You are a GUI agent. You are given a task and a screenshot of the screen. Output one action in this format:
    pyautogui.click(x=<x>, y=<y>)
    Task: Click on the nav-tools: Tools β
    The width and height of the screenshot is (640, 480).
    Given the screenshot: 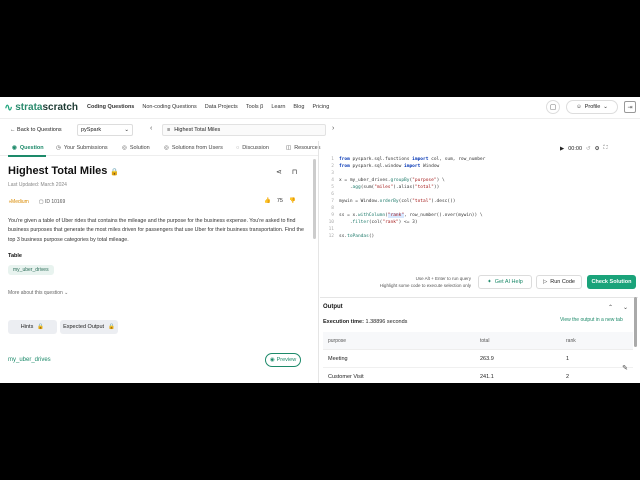 What is the action you would take?
    pyautogui.click(x=255, y=107)
    